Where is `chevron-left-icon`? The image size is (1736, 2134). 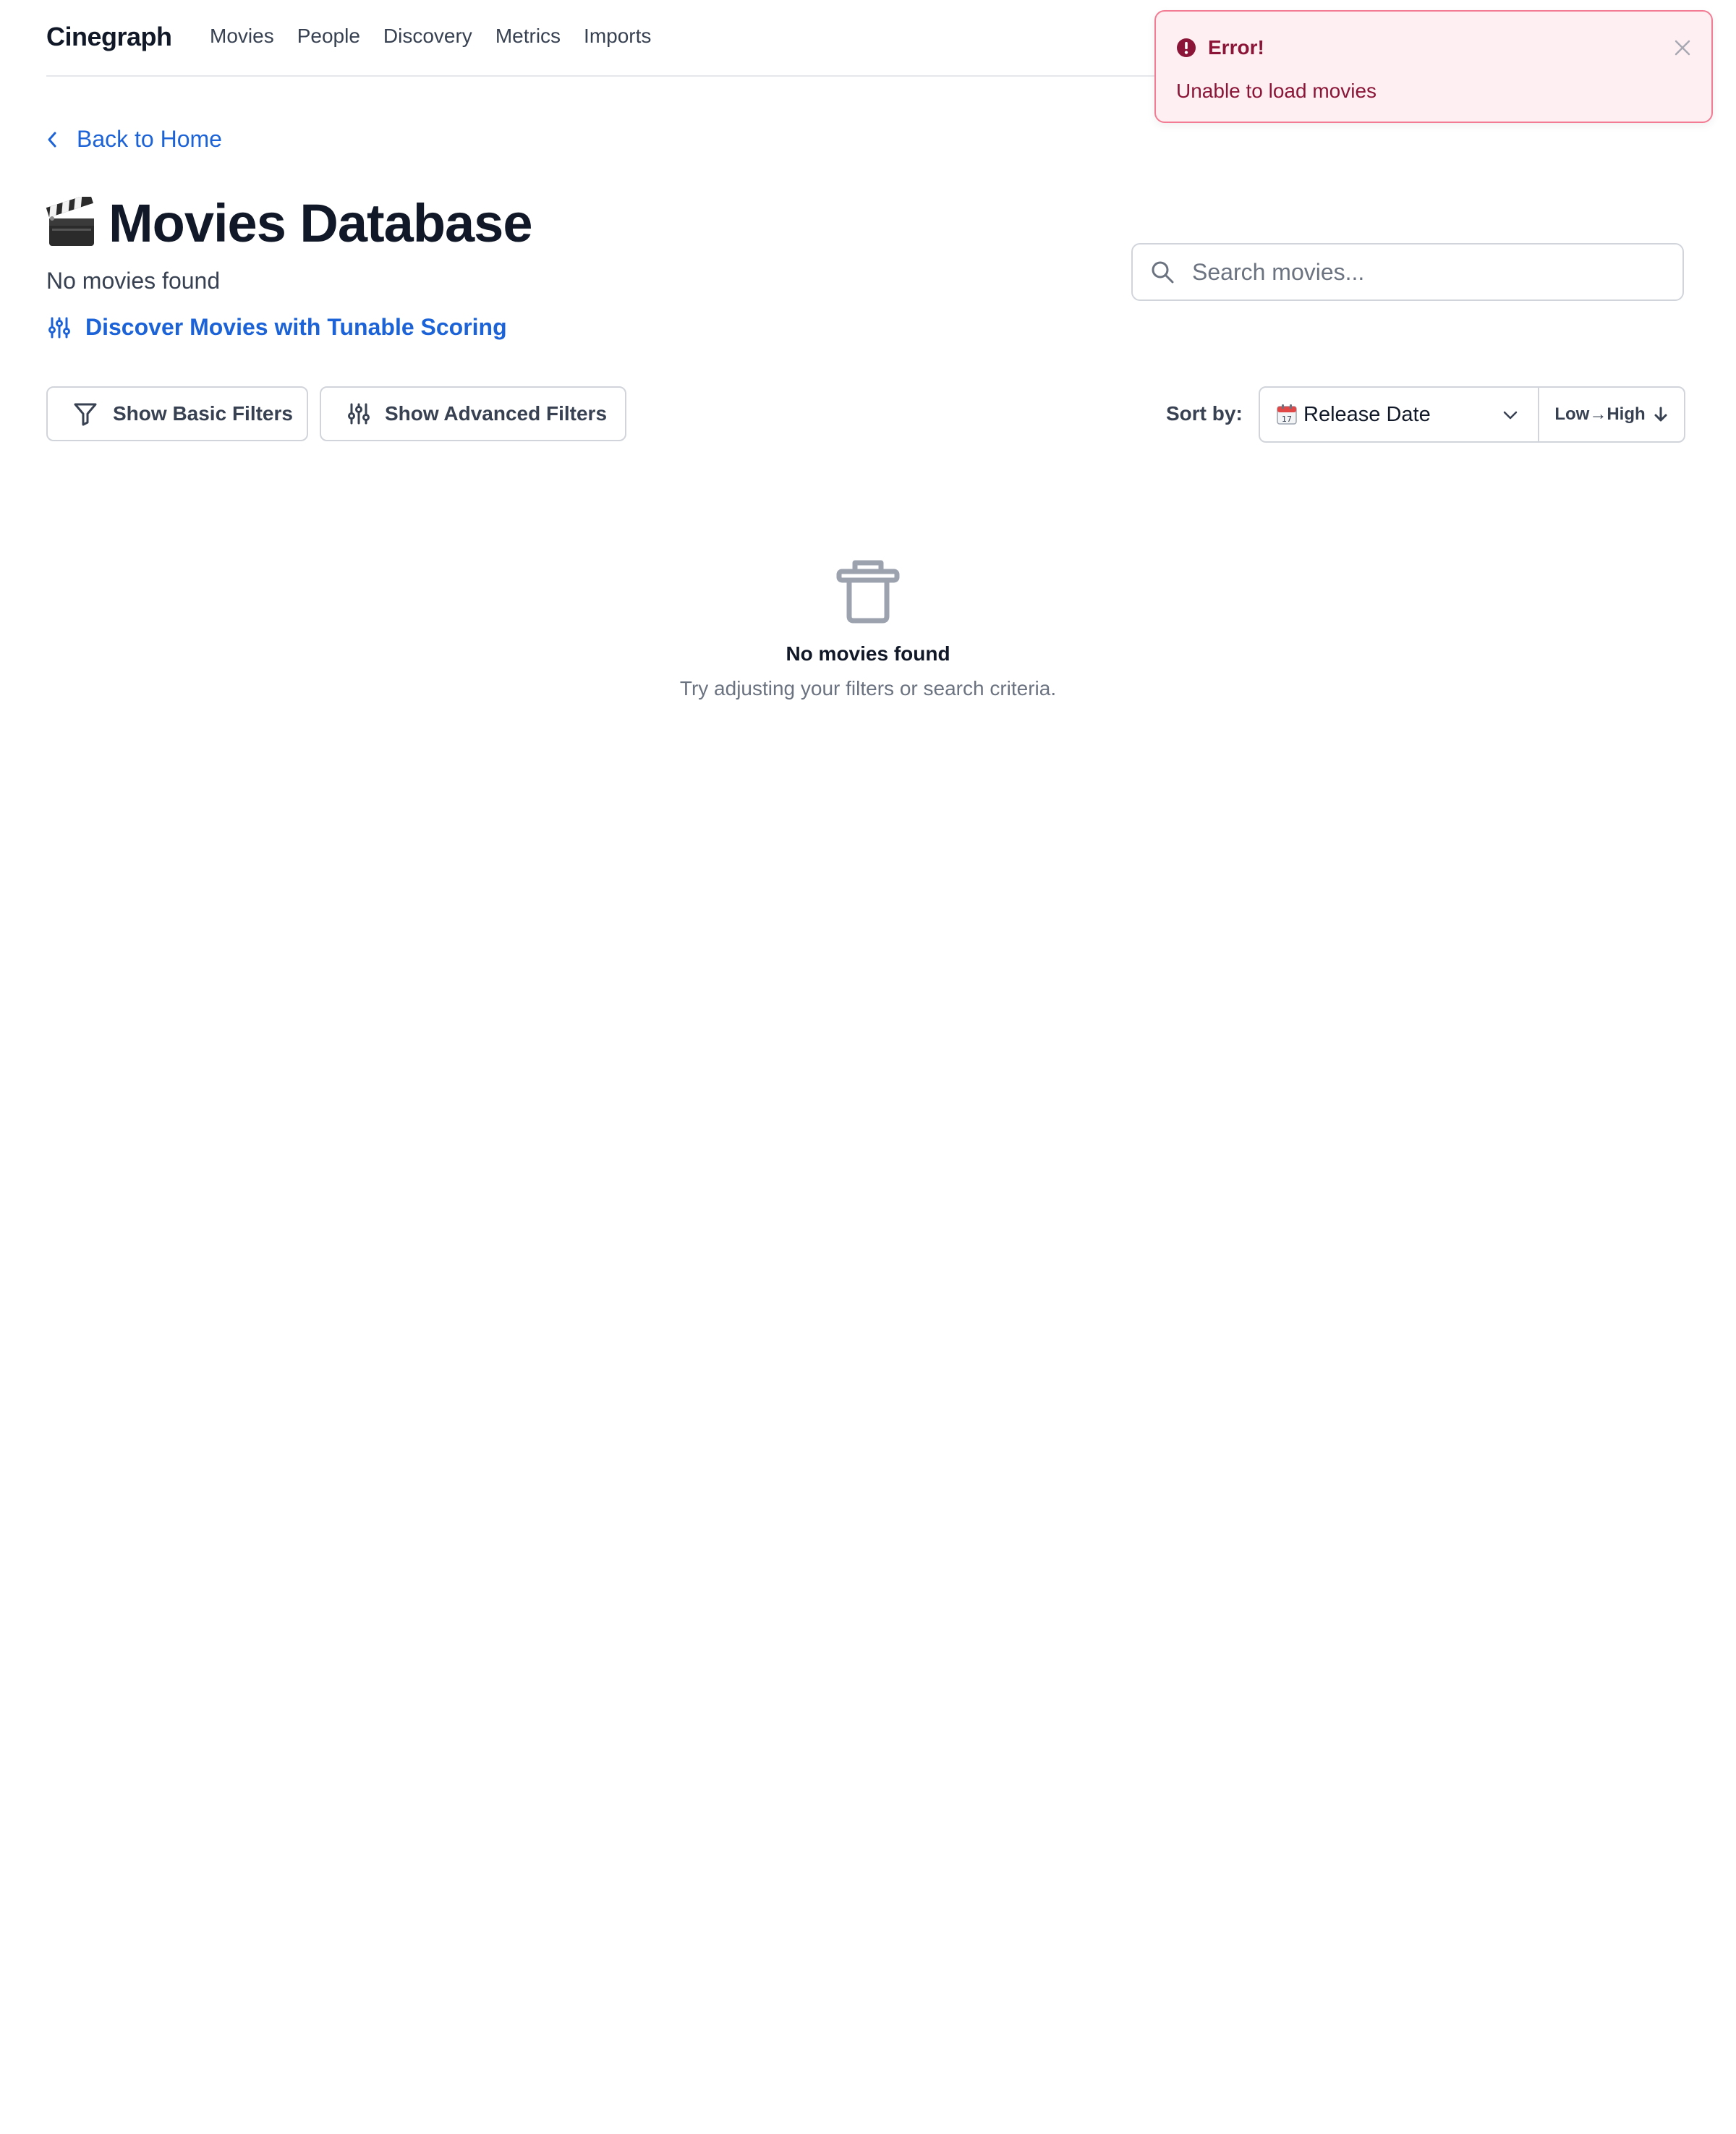
chevron-left-icon is located at coordinates (52, 139).